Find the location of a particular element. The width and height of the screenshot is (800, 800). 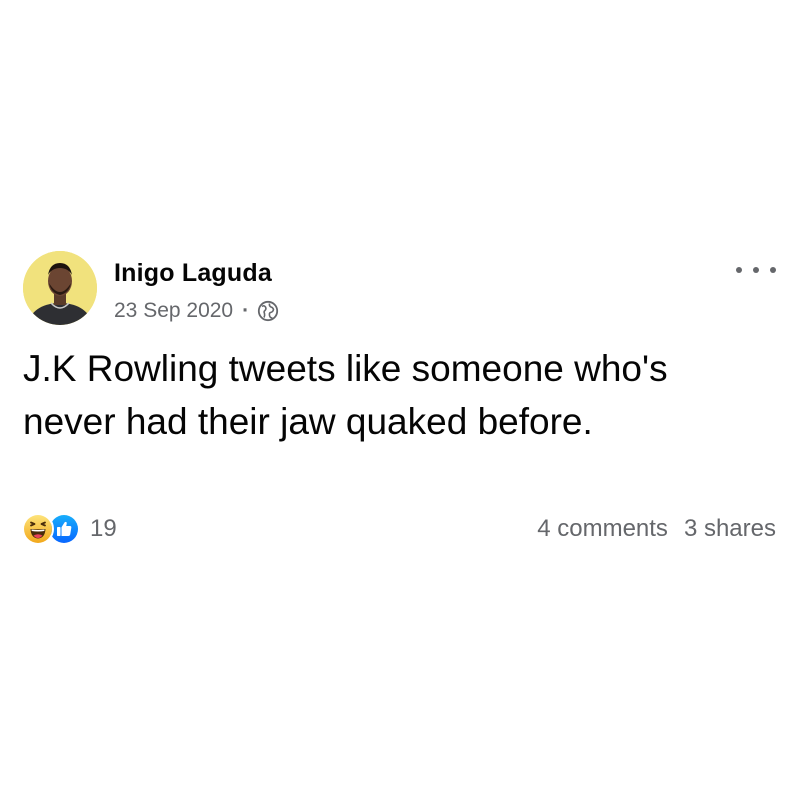

engagement-stats: 4 comments 3 shares is located at coordinates (656, 529).